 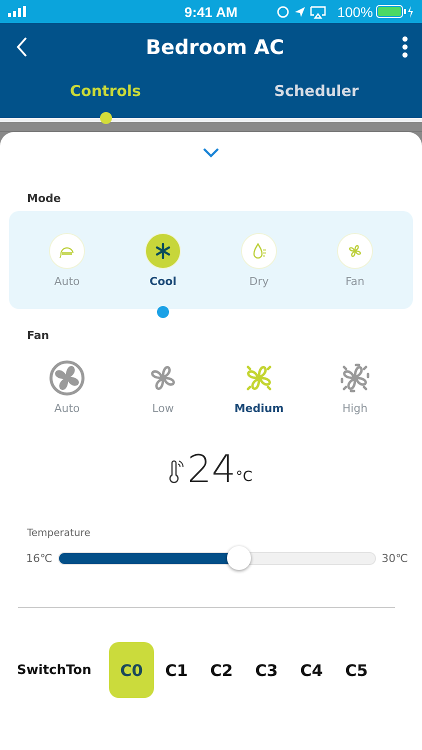 I want to click on collapse-chevron-icon, so click(x=211, y=153).